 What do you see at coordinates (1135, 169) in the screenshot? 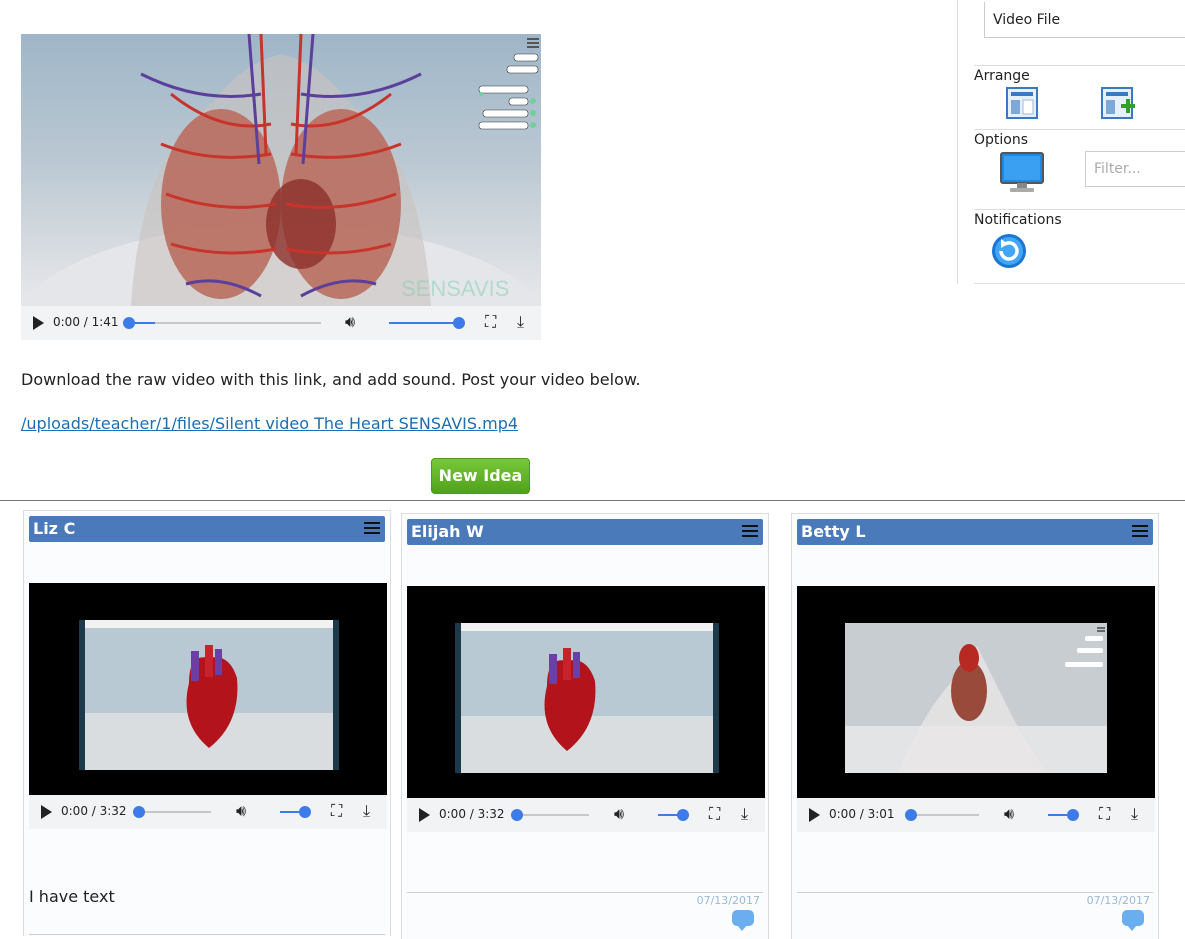
I see `filter-input` at bounding box center [1135, 169].